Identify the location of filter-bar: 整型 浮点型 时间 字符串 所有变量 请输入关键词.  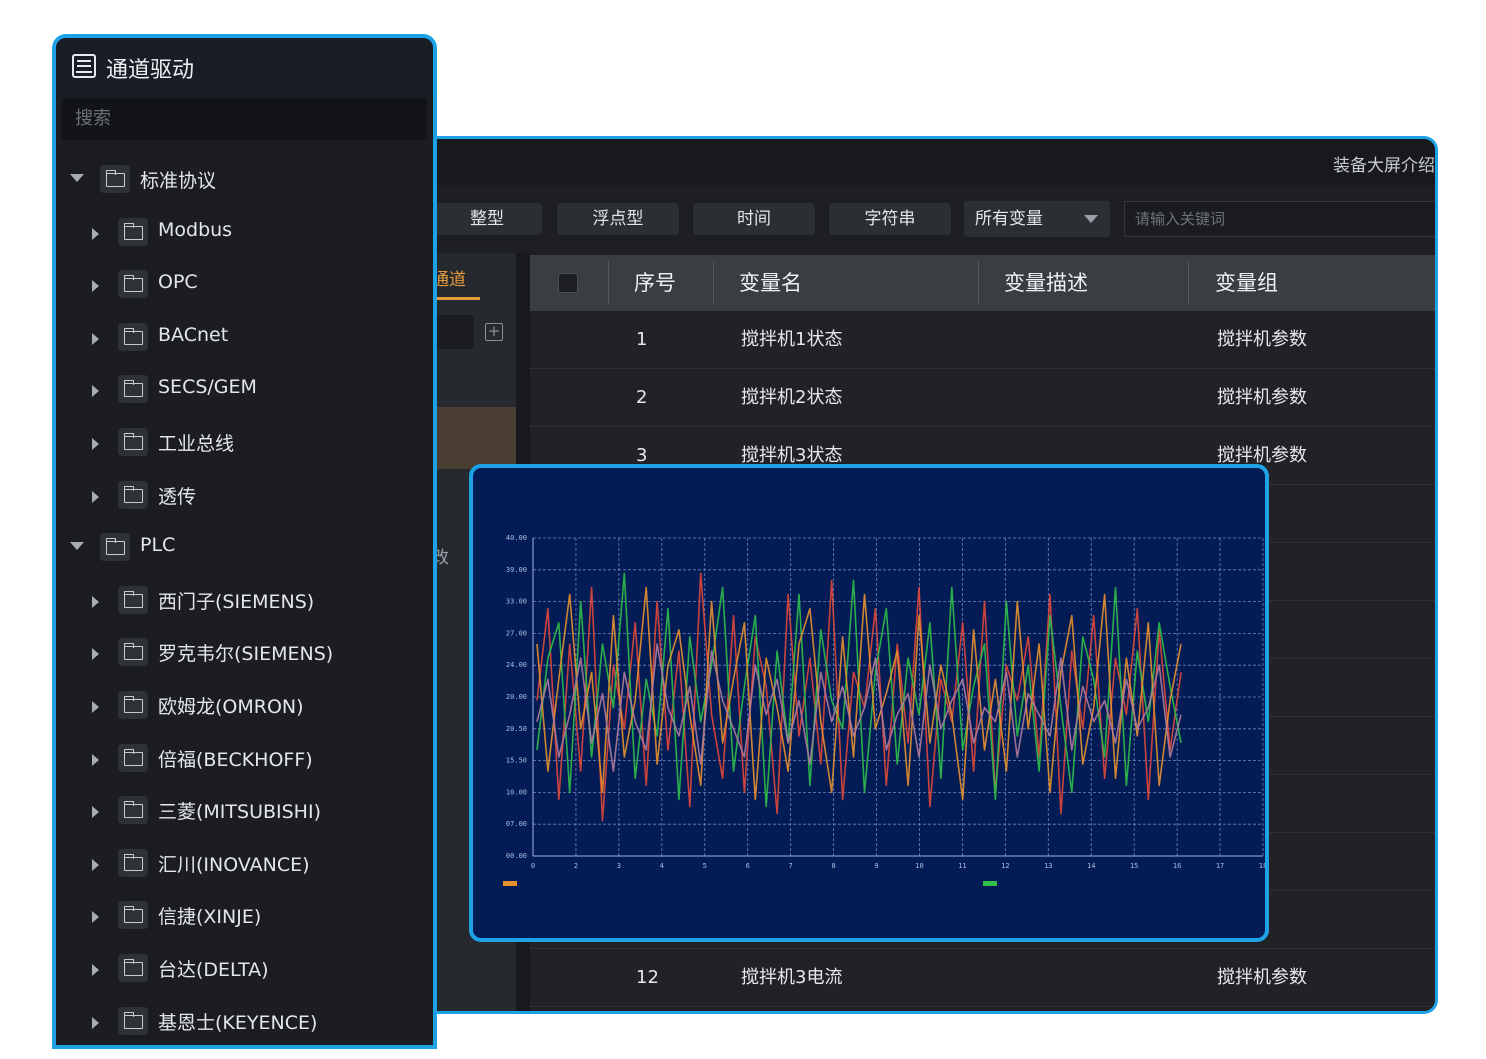
(933, 217).